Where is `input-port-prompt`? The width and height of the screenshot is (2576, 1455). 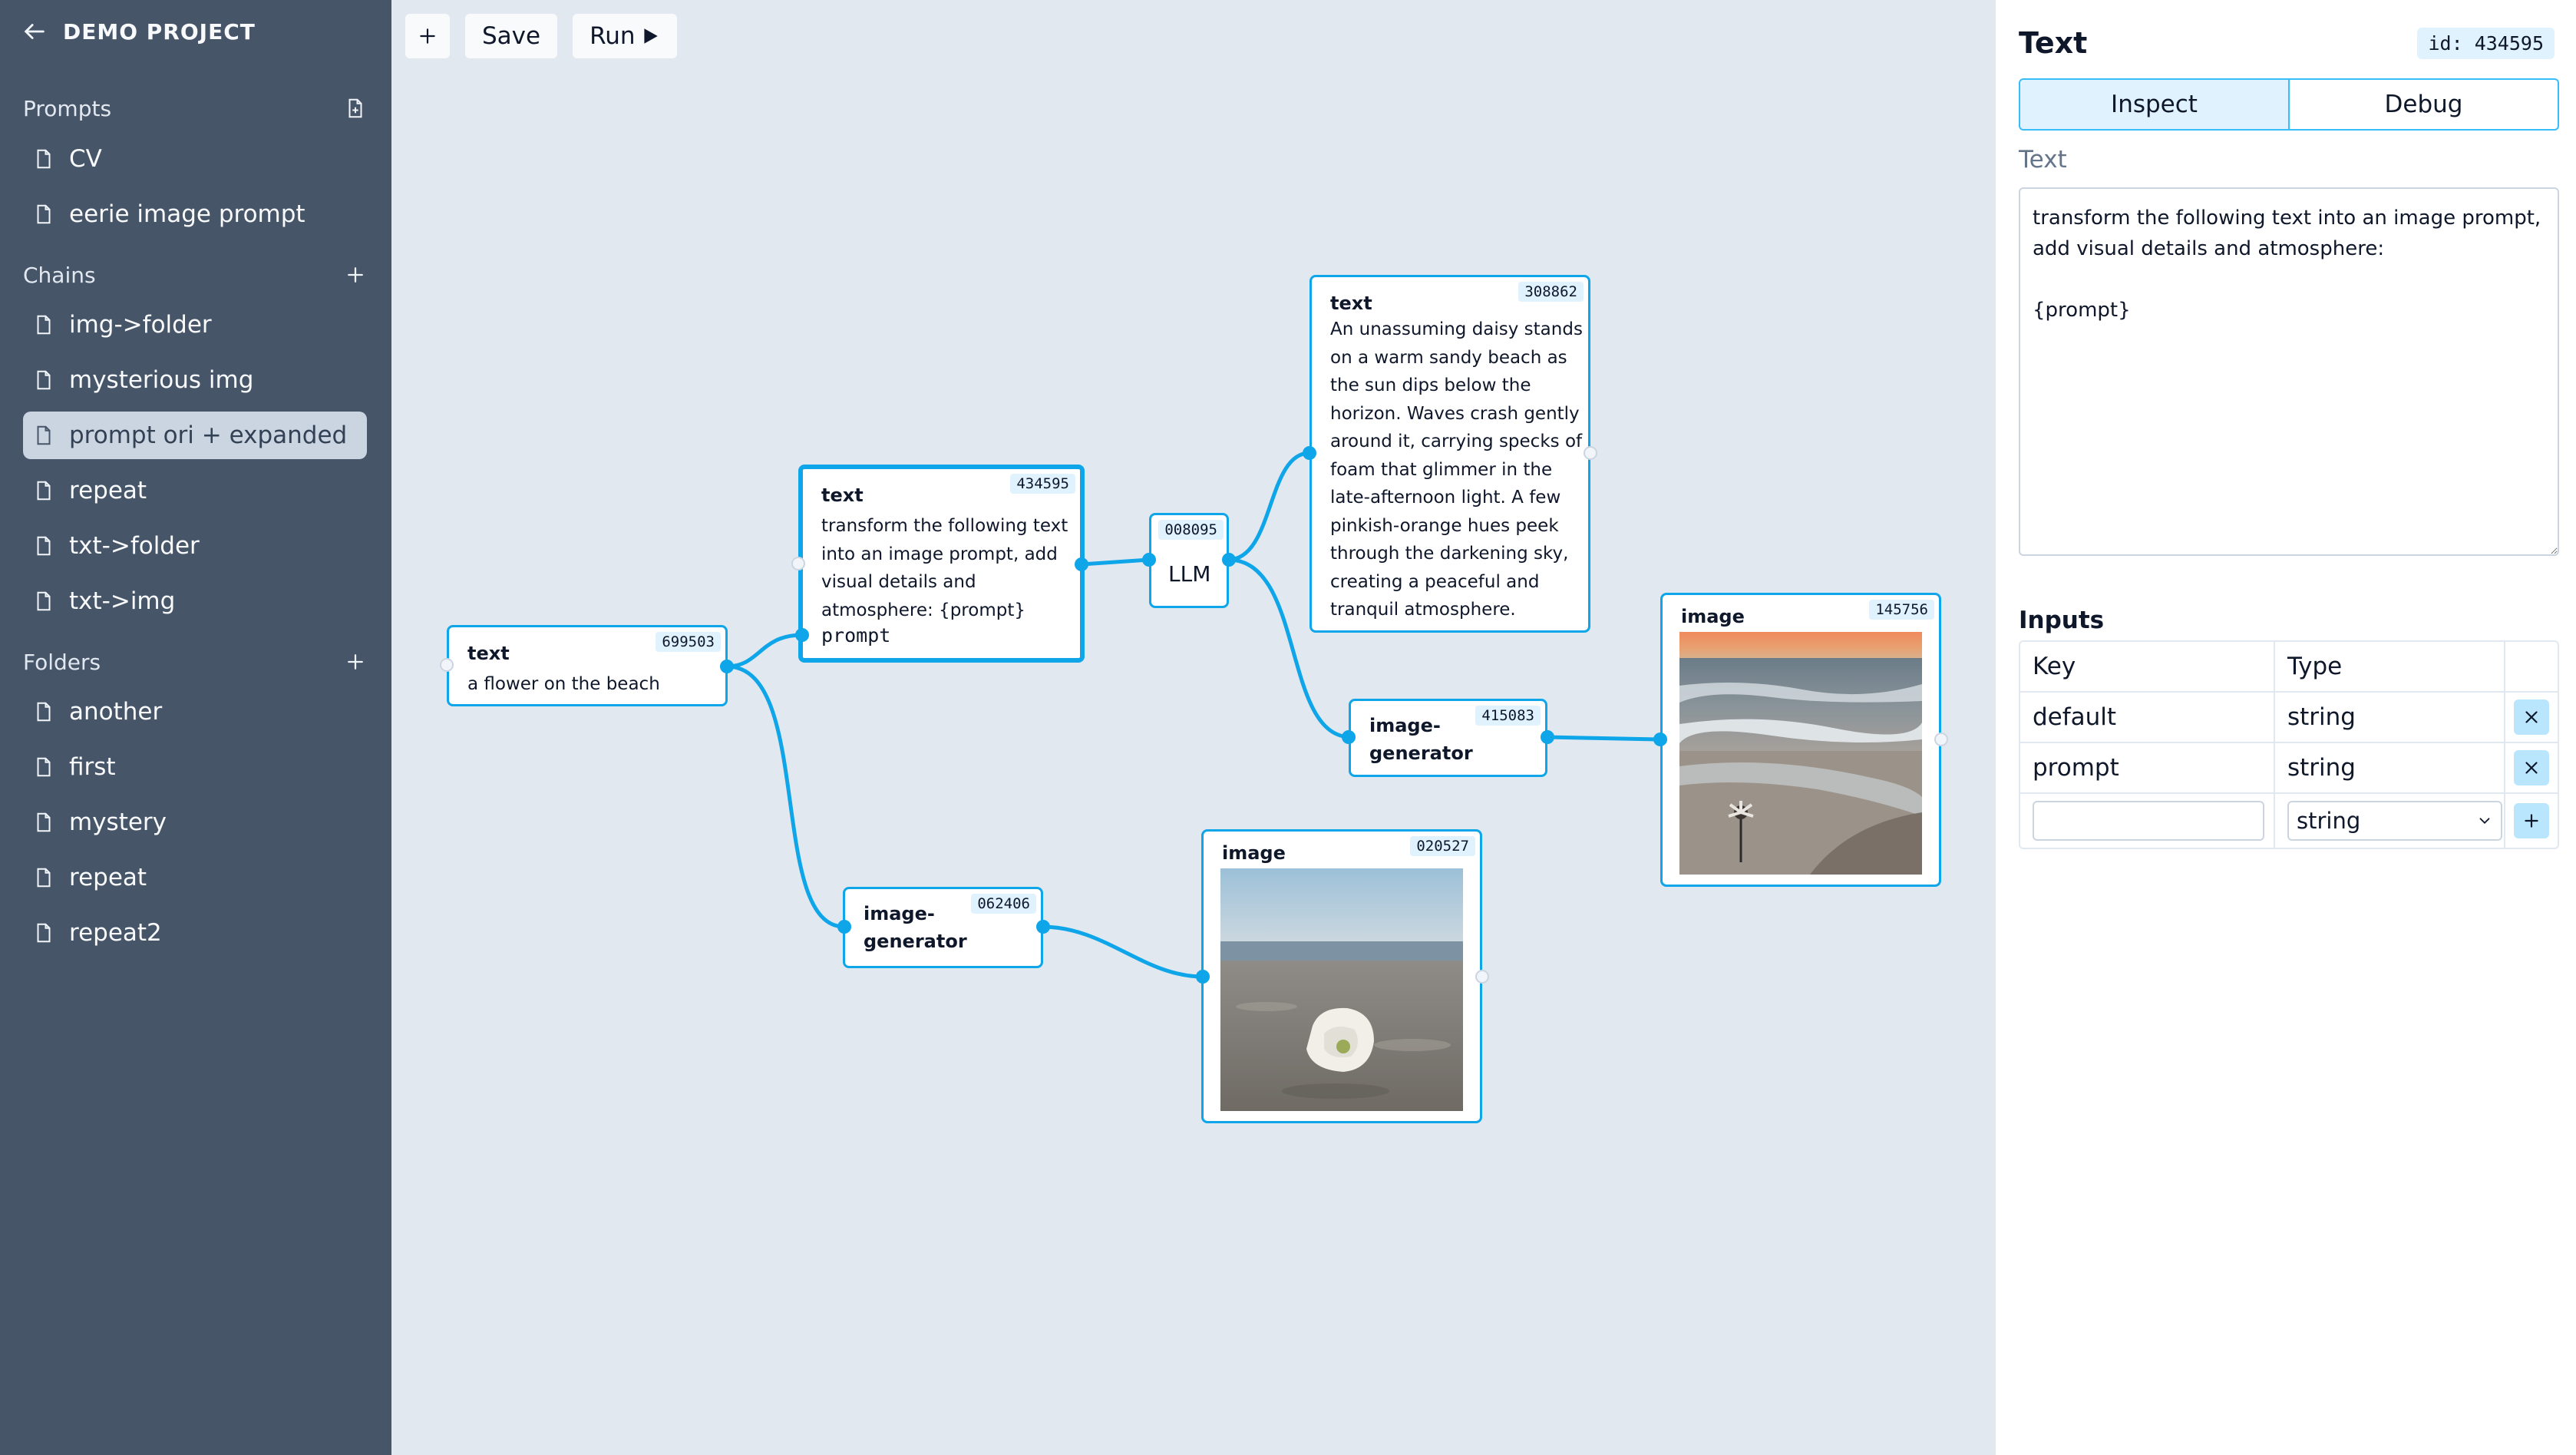
input-port-prompt is located at coordinates (802, 635).